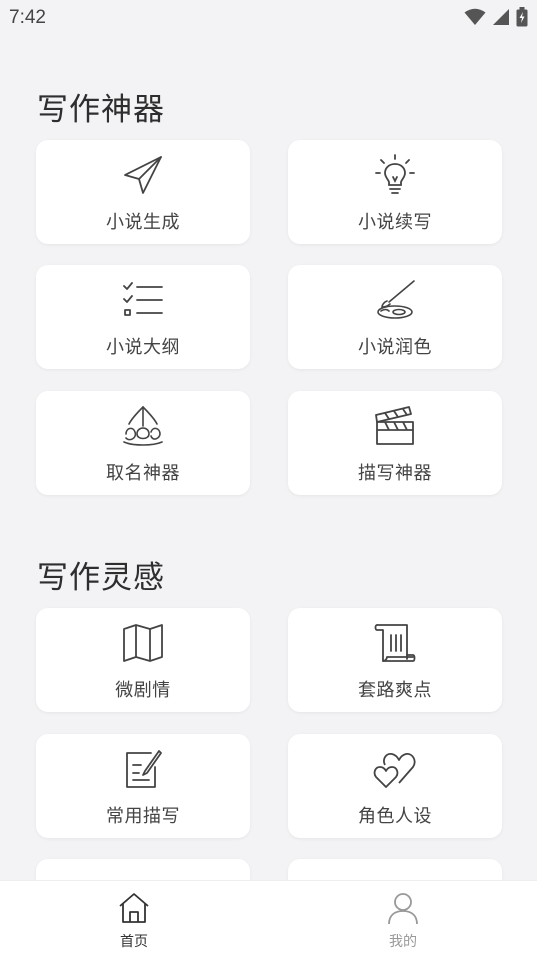  I want to click on brush-palette-icon, so click(395, 300).